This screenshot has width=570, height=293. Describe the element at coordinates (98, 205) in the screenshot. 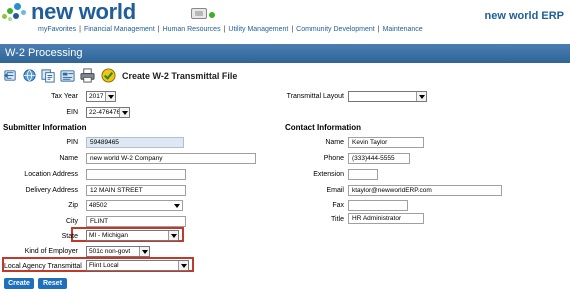

I see `zip-value: 48502` at that location.